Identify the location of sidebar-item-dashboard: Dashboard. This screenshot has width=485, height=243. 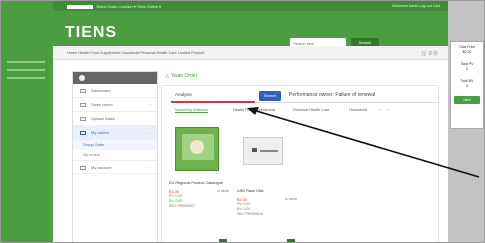
(115, 91).